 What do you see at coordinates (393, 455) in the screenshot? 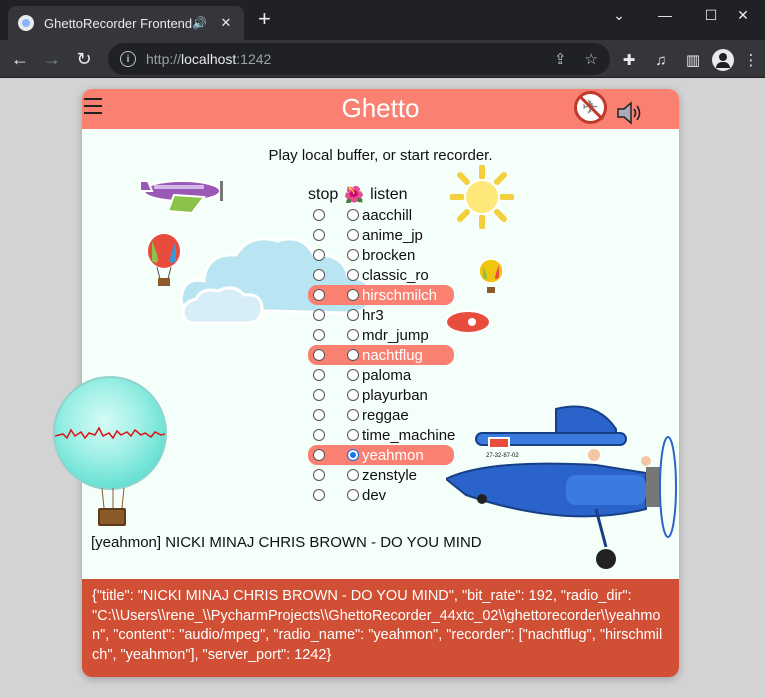
I see `station-name: yeahmon` at bounding box center [393, 455].